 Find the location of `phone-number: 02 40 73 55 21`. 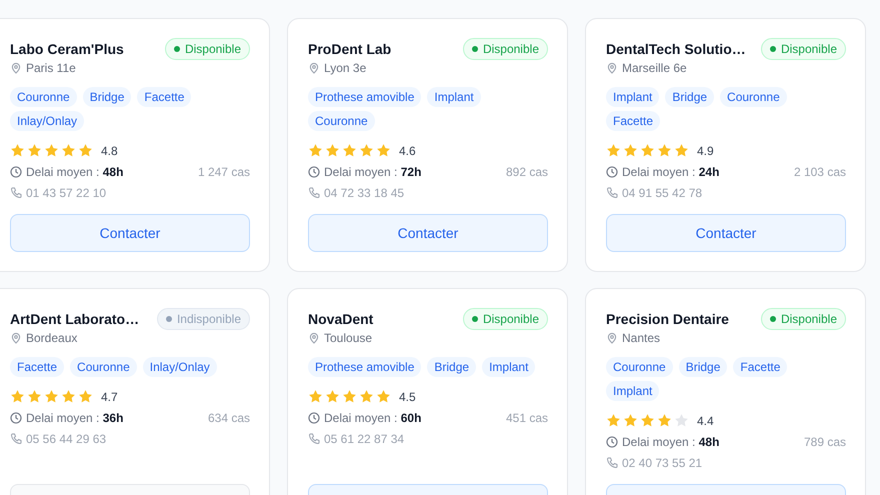

phone-number: 02 40 73 55 21 is located at coordinates (662, 463).